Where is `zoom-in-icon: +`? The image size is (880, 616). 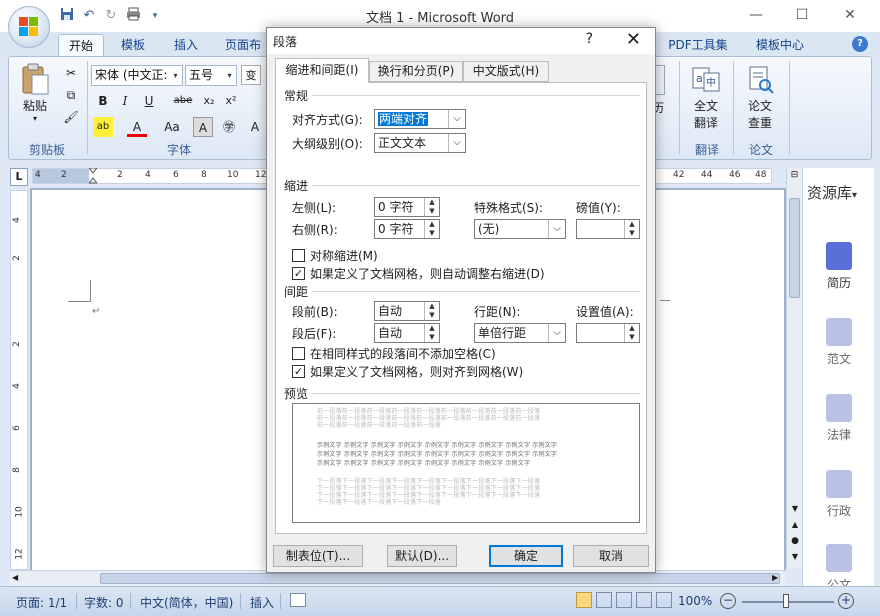
zoom-in-icon: + is located at coordinates (846, 601).